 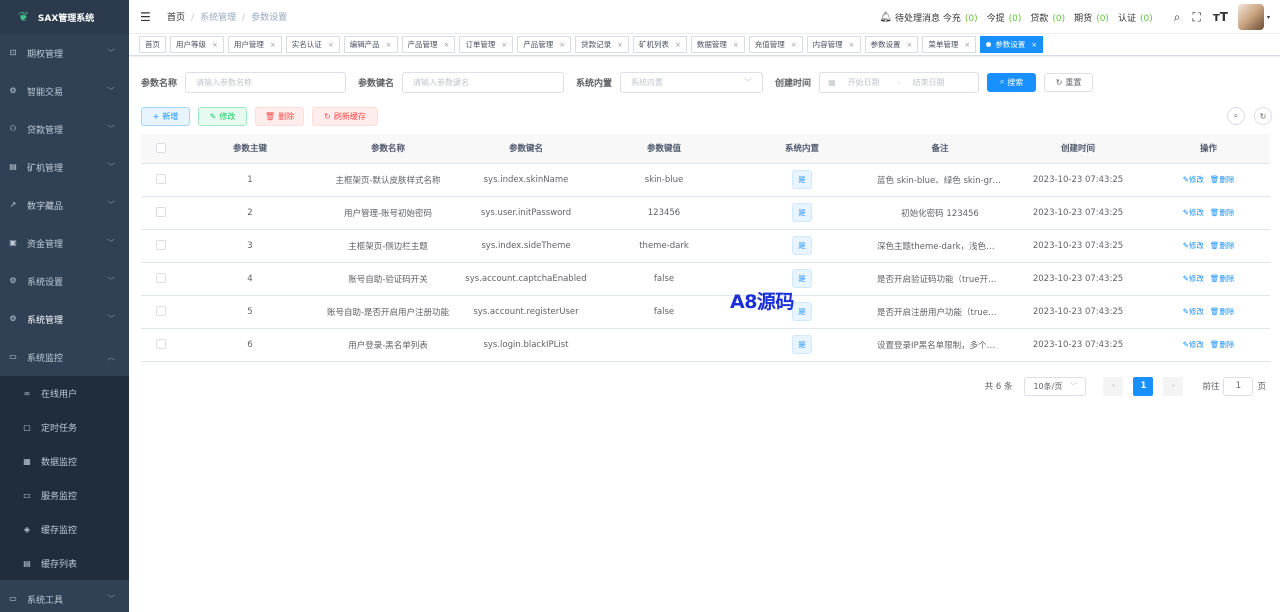 I want to click on sidebar-item-4: ↗ 数字藏品 ﹀, so click(x=64, y=205).